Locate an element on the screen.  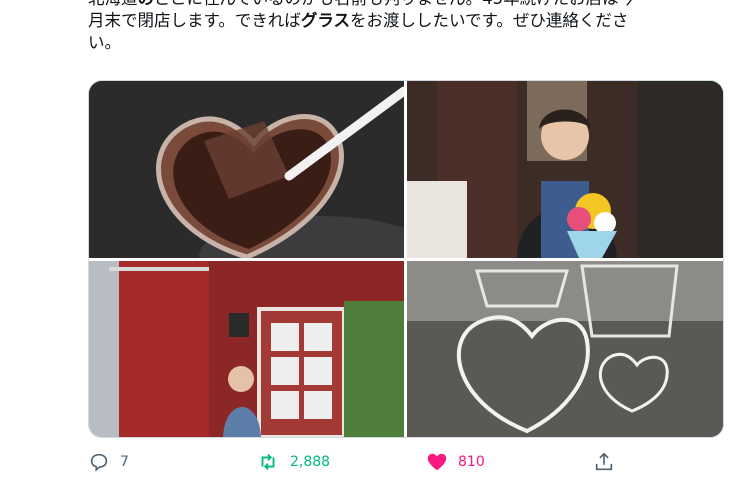
share-icon is located at coordinates (604, 462).